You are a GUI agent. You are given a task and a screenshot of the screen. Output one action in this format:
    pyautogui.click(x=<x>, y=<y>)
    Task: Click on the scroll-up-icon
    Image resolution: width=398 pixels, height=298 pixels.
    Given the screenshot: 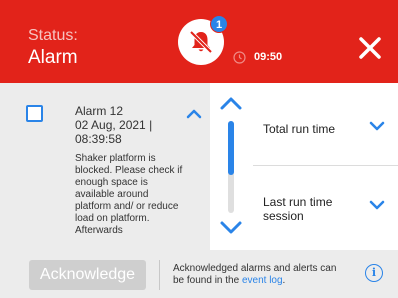 What is the action you would take?
    pyautogui.click(x=231, y=103)
    